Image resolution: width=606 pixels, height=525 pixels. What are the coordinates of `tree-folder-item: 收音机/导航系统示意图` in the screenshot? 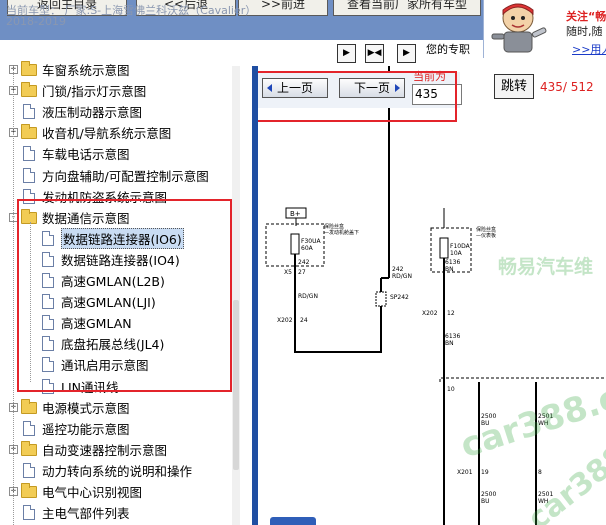 It's located at (96, 132).